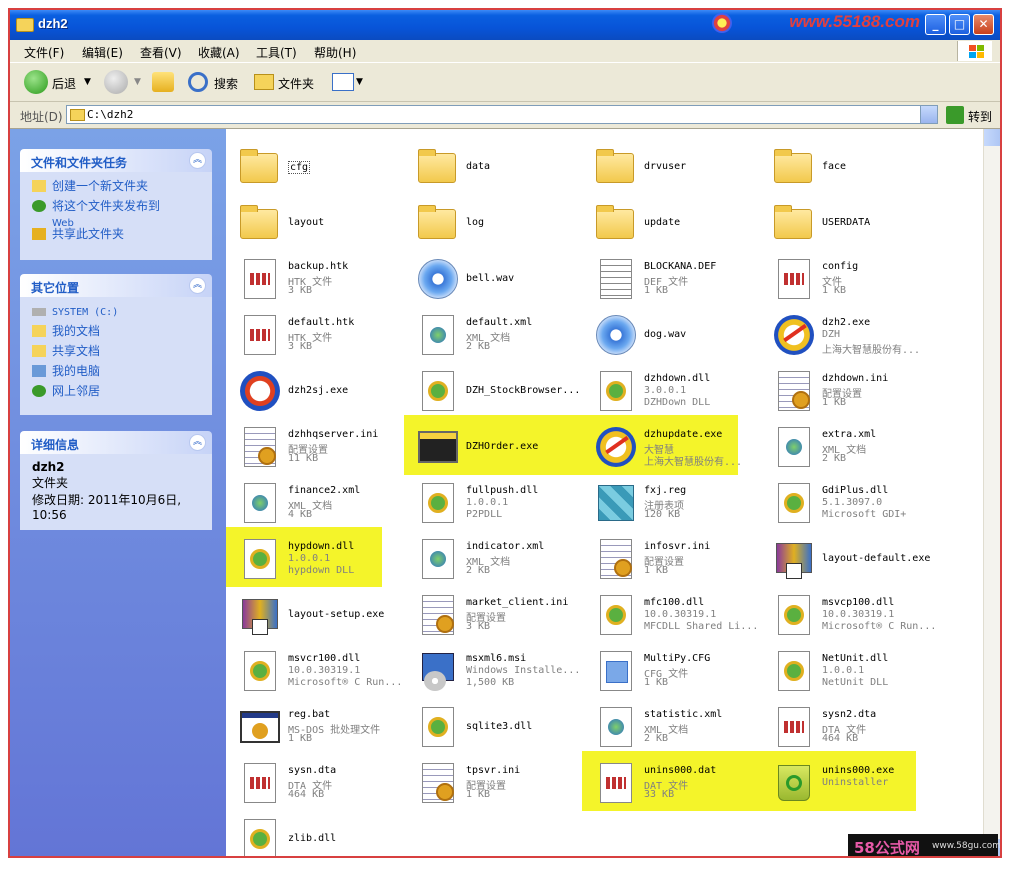 The image size is (1014, 870). I want to click on forward-dropdown-icon: ▼, so click(137, 82).